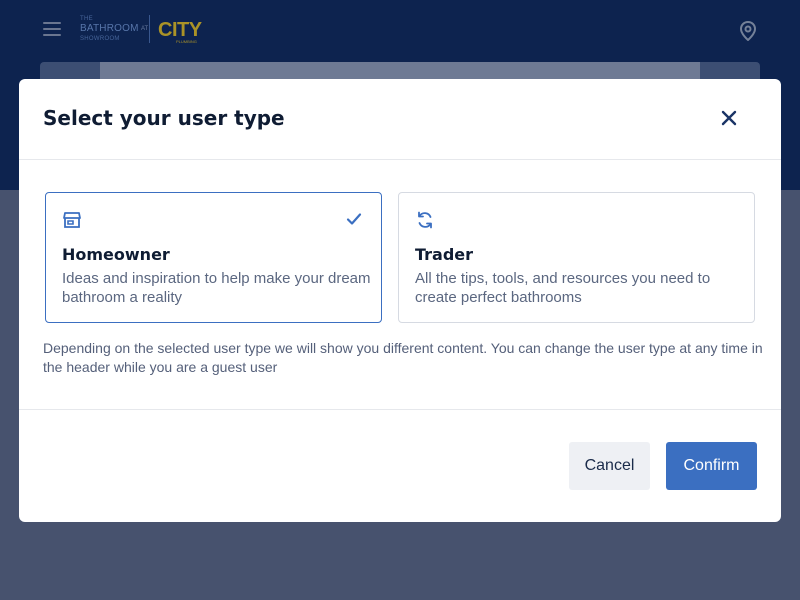  What do you see at coordinates (164, 118) in the screenshot?
I see `dialog-title: Select your user type` at bounding box center [164, 118].